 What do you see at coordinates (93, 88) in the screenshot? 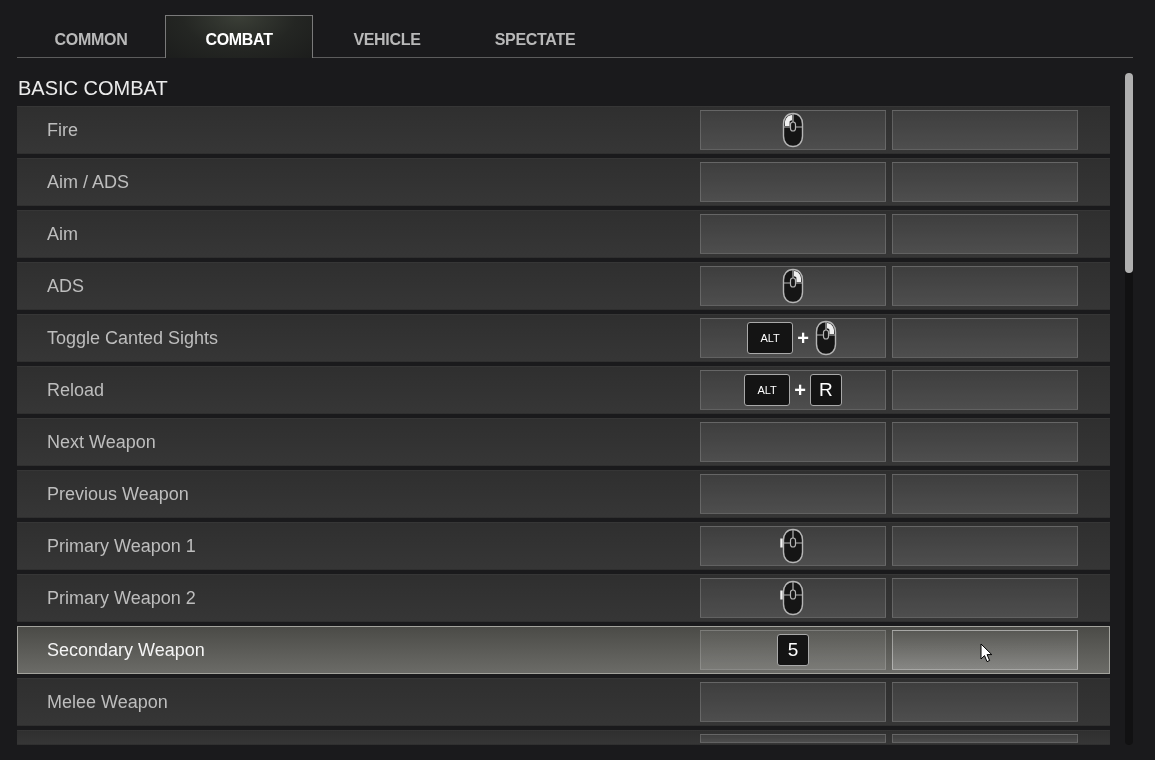
I see `section-title: BASIC COMBAT` at bounding box center [93, 88].